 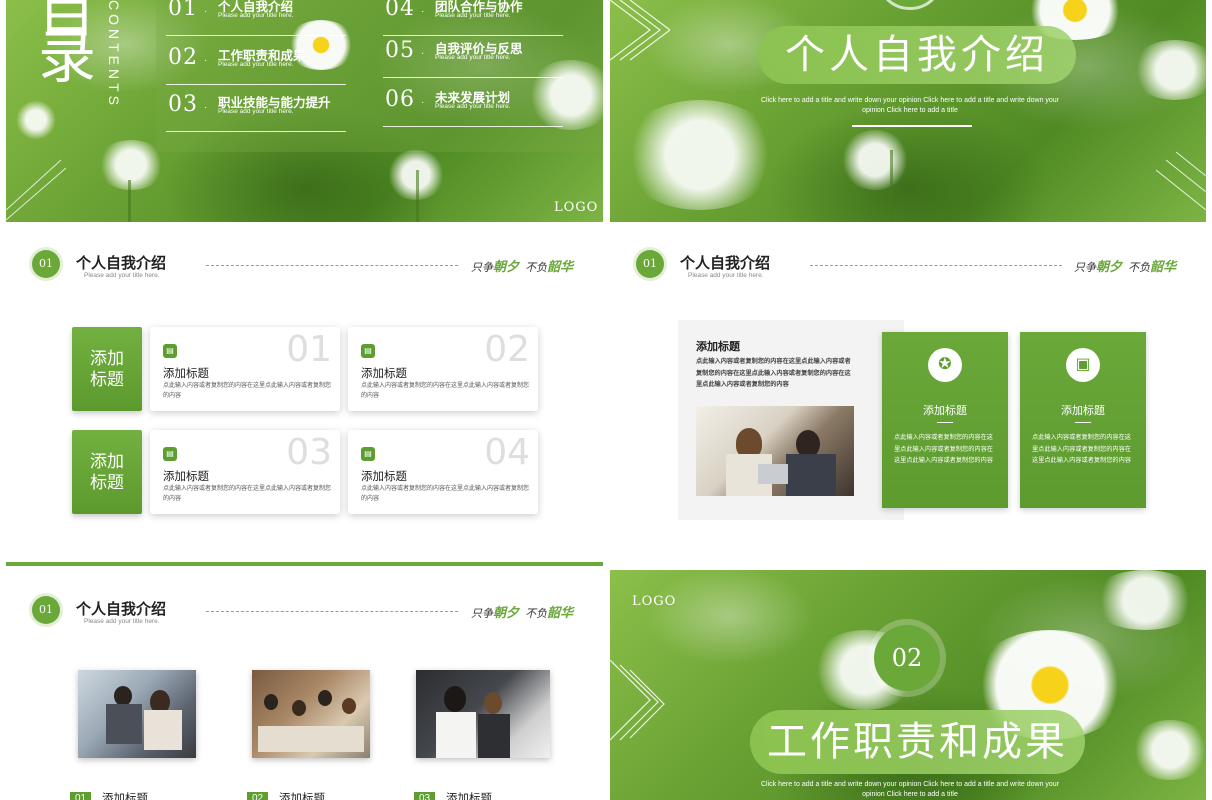 What do you see at coordinates (1083, 365) in the screenshot?
I see `presentation-icon: ▣` at bounding box center [1083, 365].